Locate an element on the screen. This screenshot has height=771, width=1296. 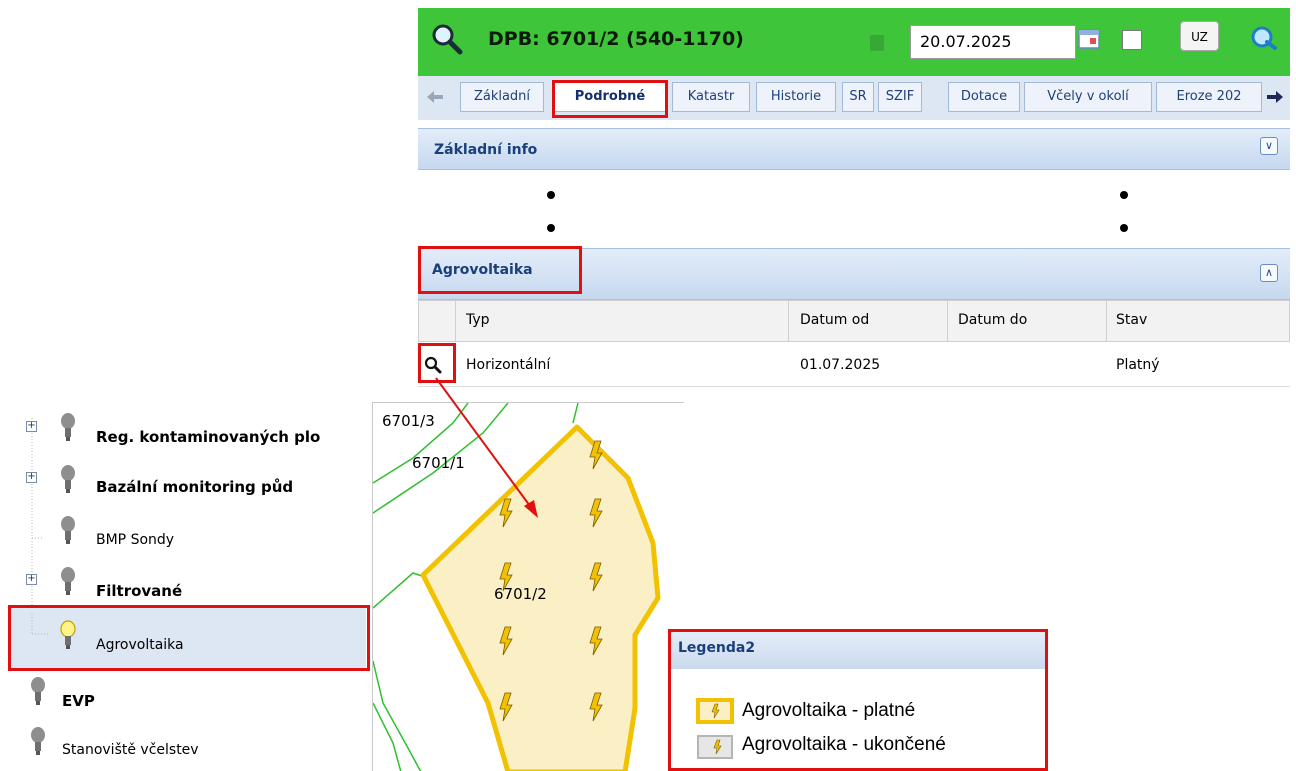
cell-stav: Platný is located at coordinates (1138, 365).